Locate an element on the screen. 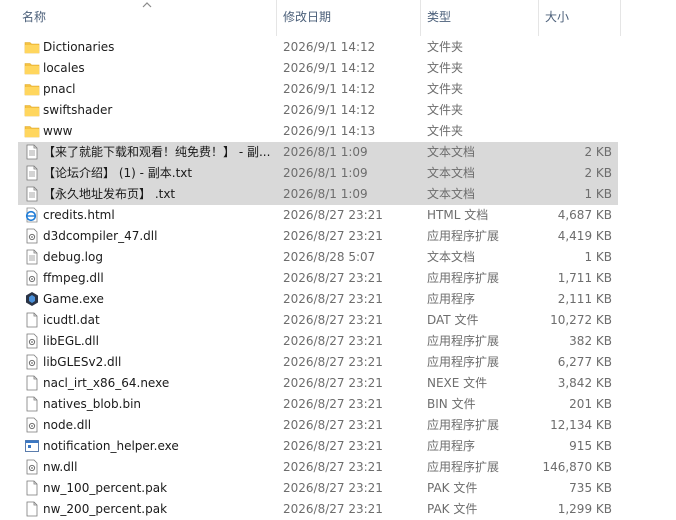  file-row: libEGL.dll 2026/8/27 23:21 应用程序扩展 382 KB is located at coordinates (318, 341).